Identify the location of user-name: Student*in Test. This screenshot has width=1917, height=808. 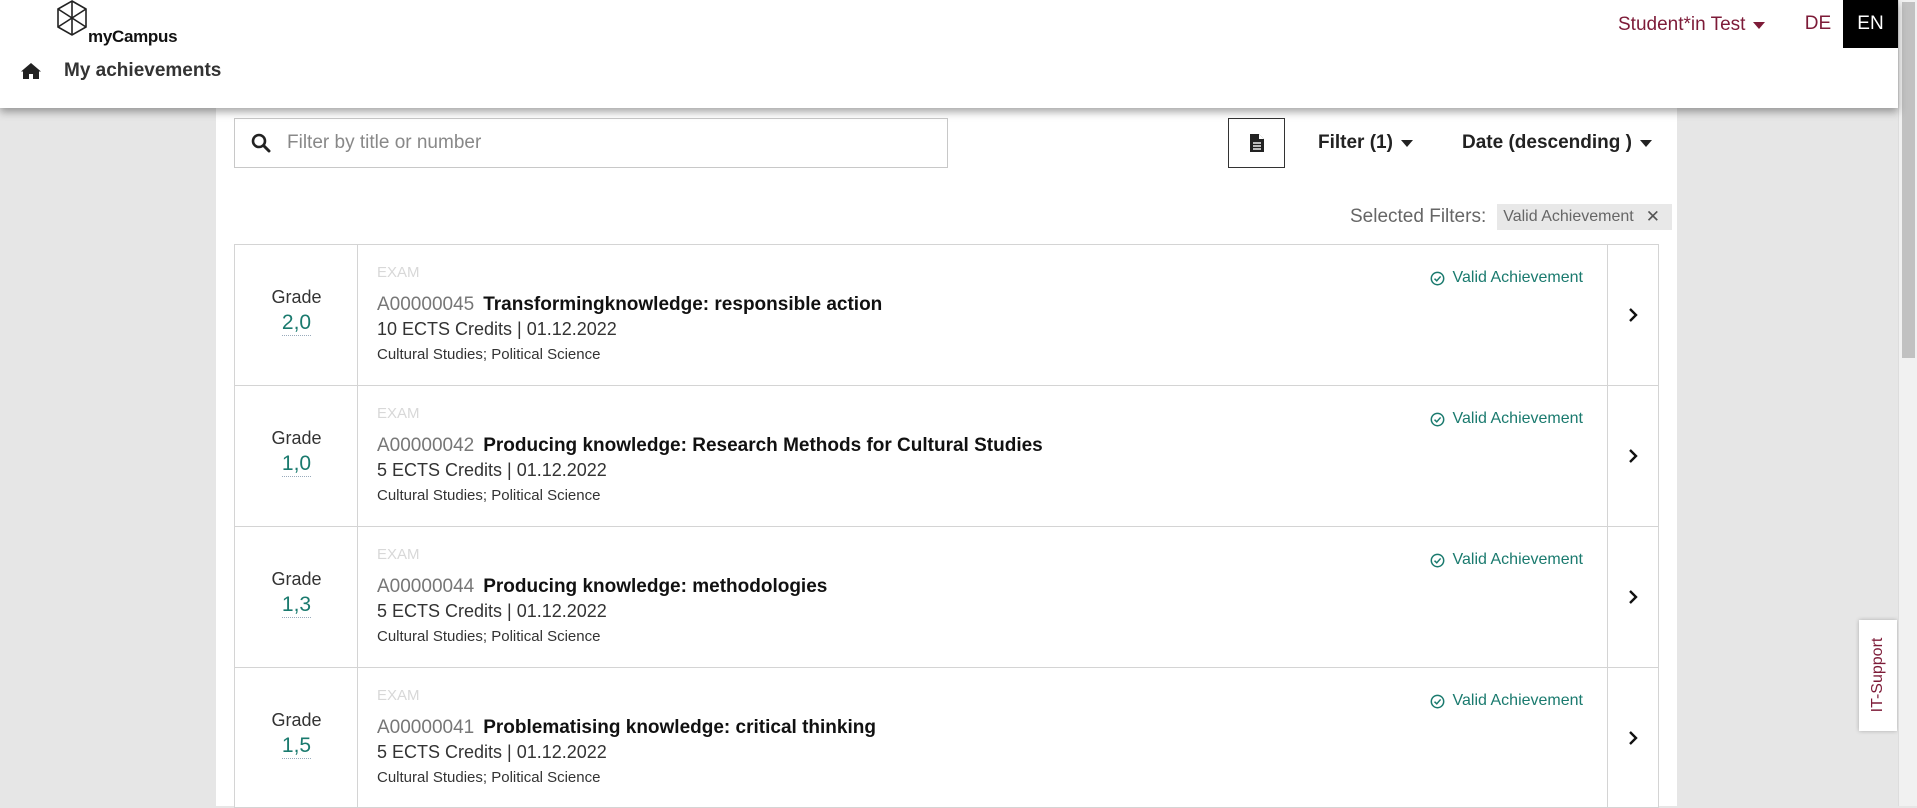
(1682, 24).